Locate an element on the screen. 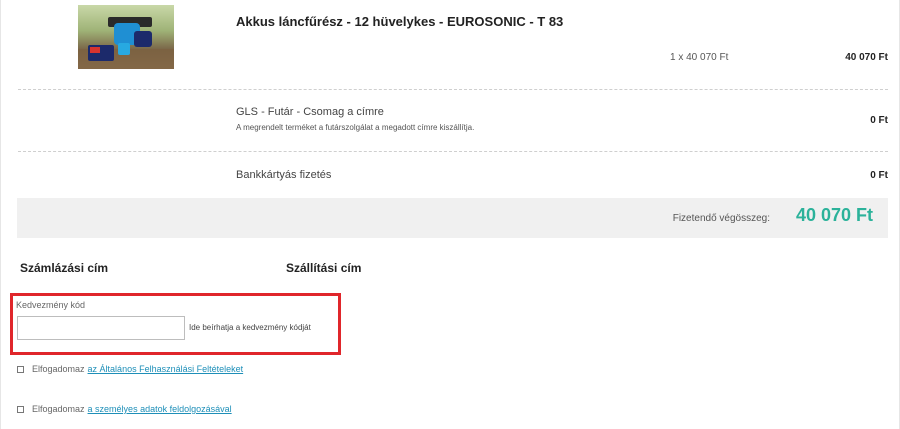 The image size is (900, 429). terms-link: az Általános Felhasználási Feltételeket is located at coordinates (166, 369).